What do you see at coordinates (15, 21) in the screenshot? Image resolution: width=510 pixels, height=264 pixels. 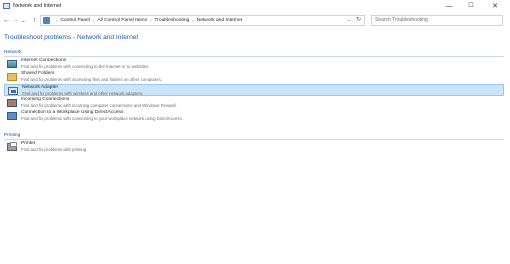 I see `forward-arrow-icon: →` at bounding box center [15, 21].